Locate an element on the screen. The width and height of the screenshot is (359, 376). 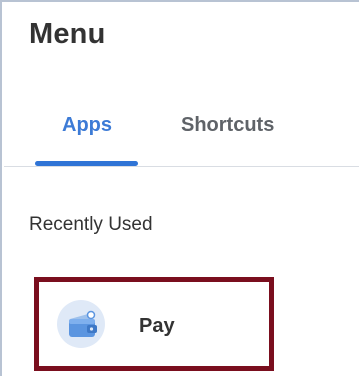
tab-apps: Apps is located at coordinates (87, 125).